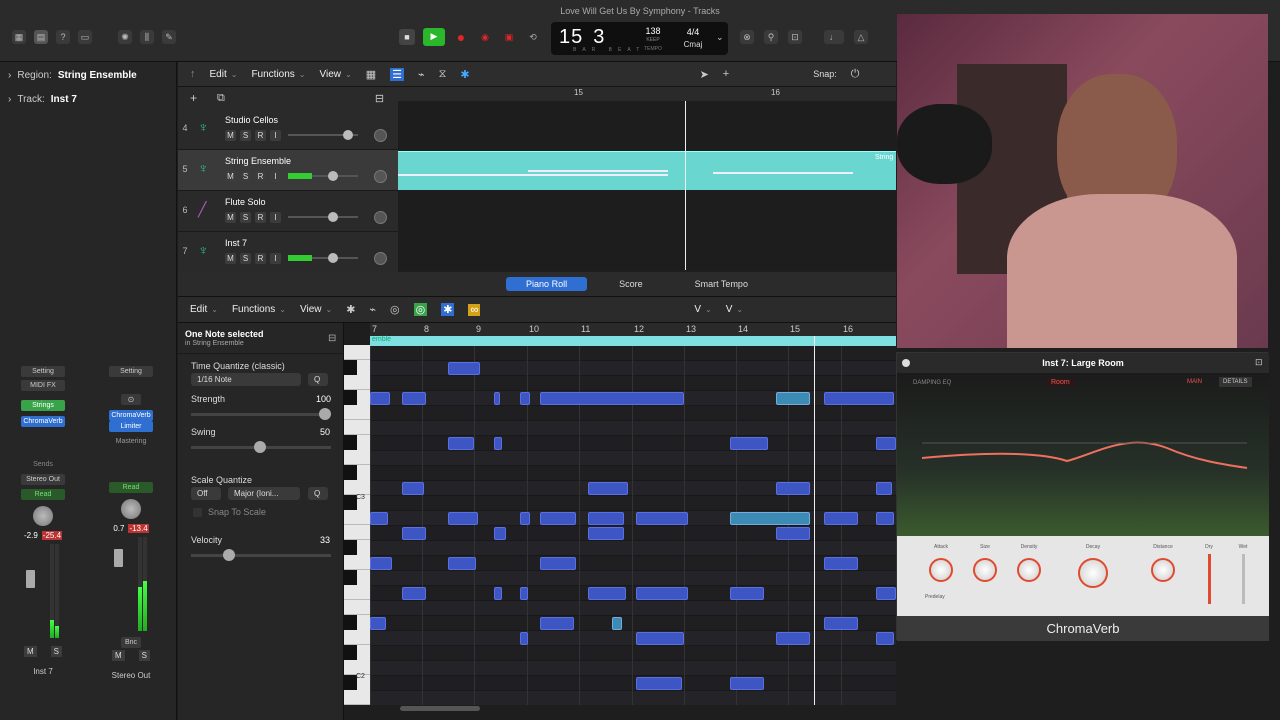 The image size is (1280, 720). I want to click on attack-knob, so click(941, 570).